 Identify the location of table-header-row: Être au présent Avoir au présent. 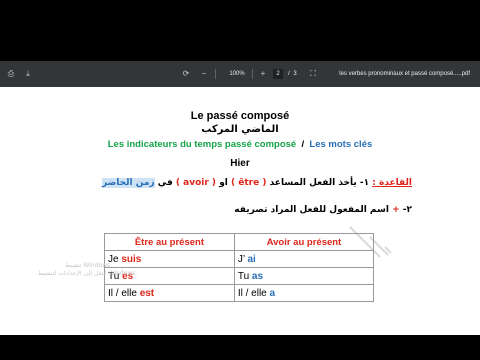
(239, 242).